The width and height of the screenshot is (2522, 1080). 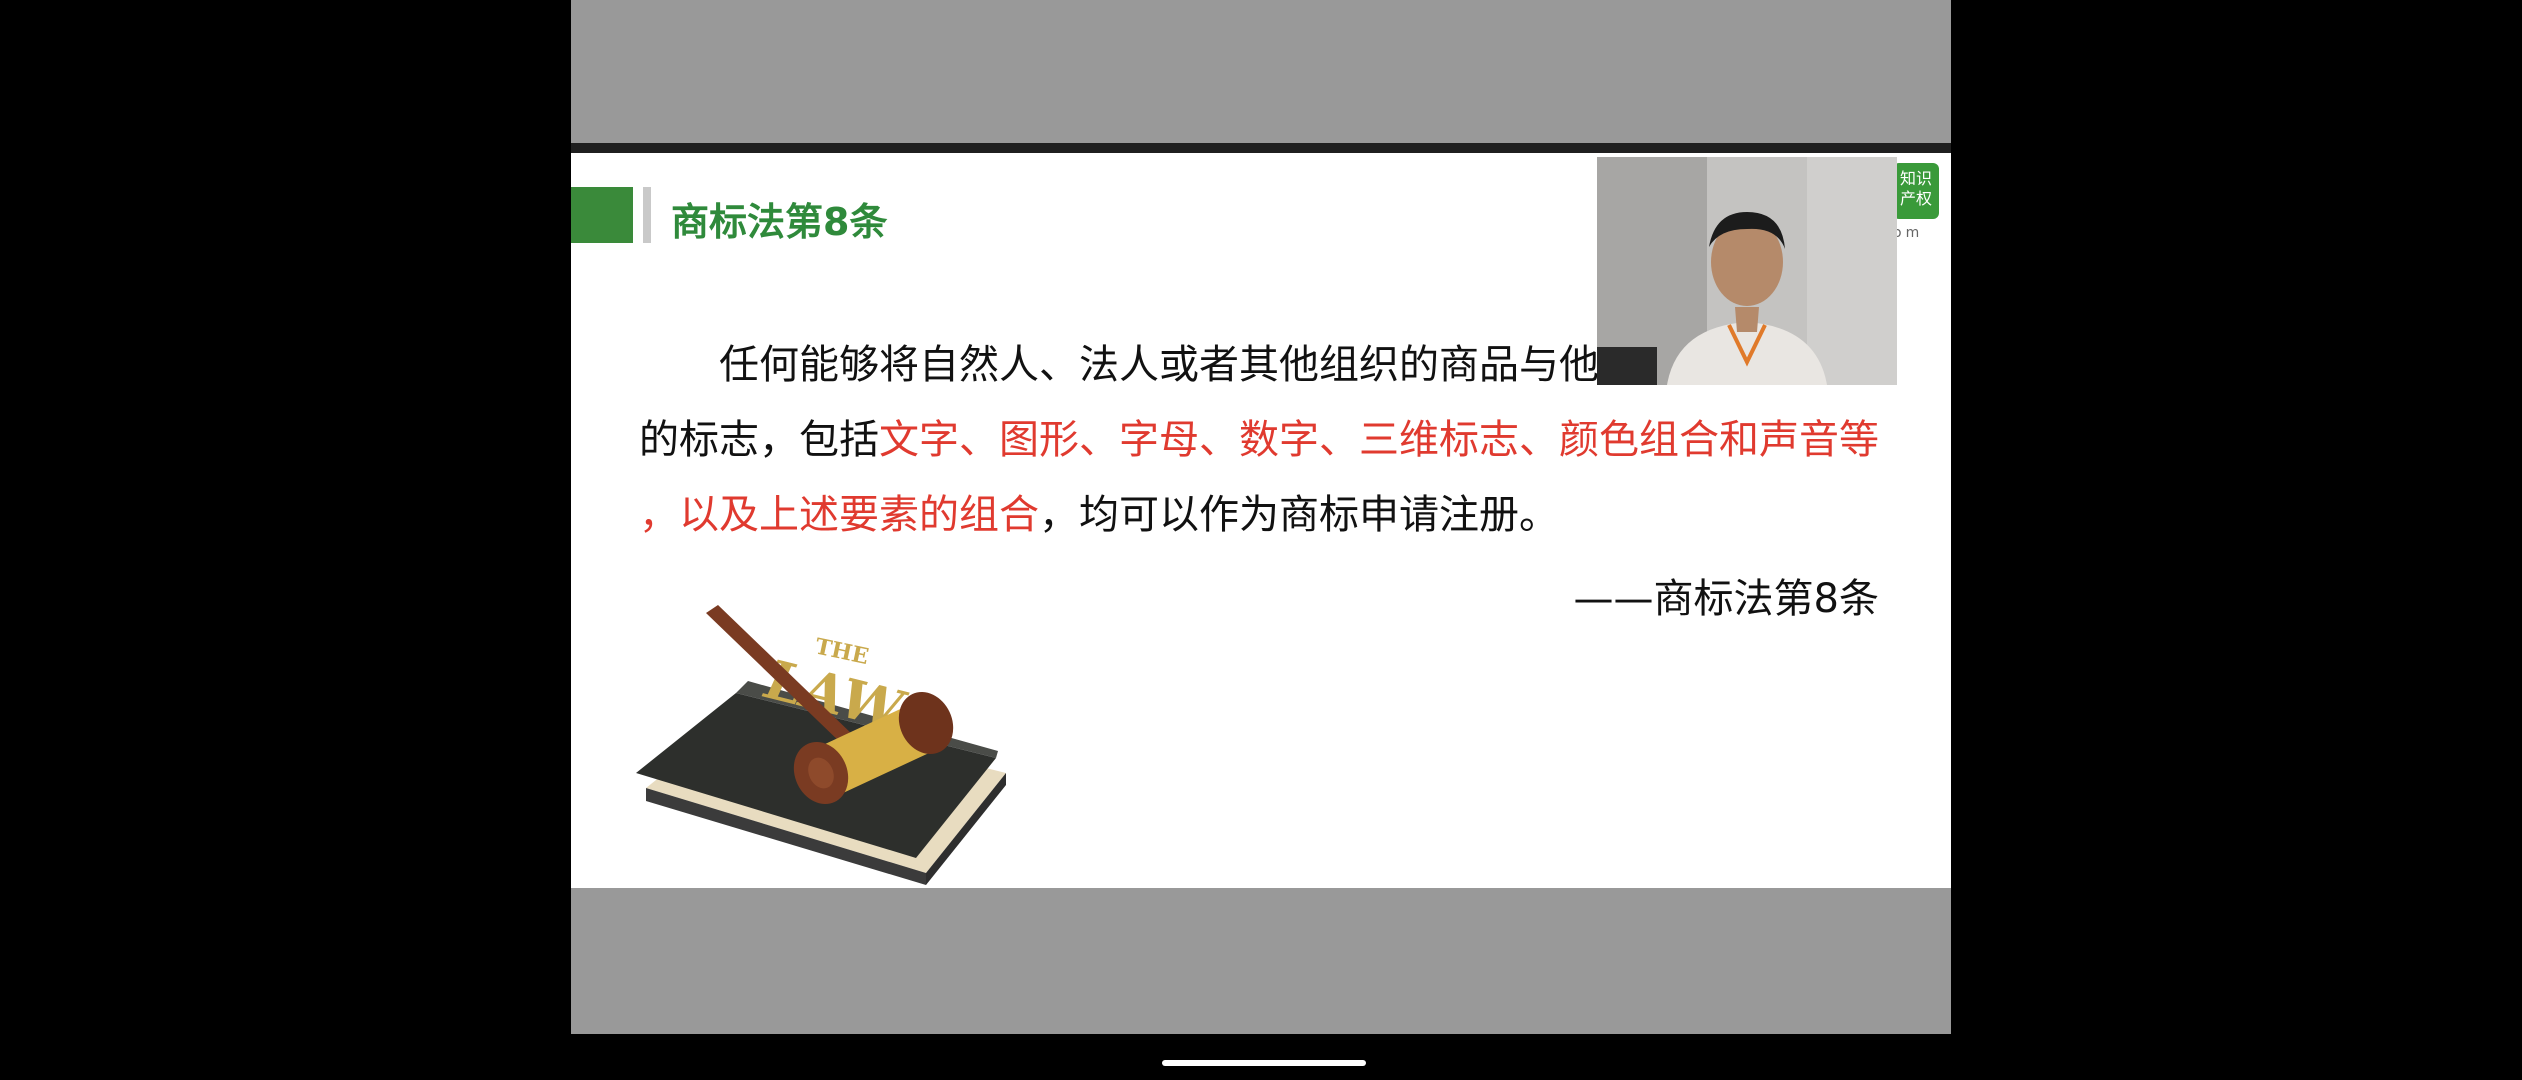 I want to click on body-part1: 任何能够将自然人、法人或者其他组织的商品与他, so click(x=1159, y=365).